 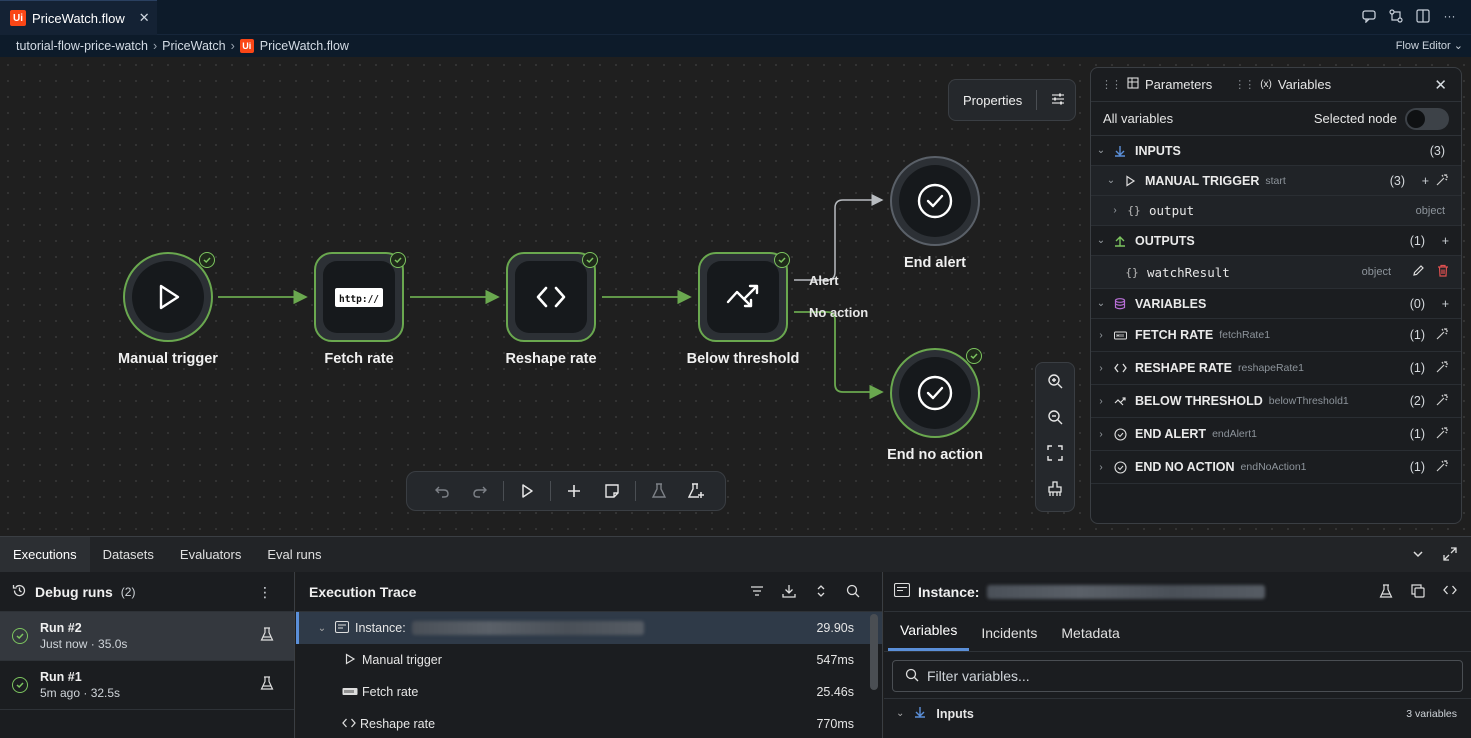 What do you see at coordinates (589, 723) in the screenshot?
I see `trace-row: Reshape rate 770ms` at bounding box center [589, 723].